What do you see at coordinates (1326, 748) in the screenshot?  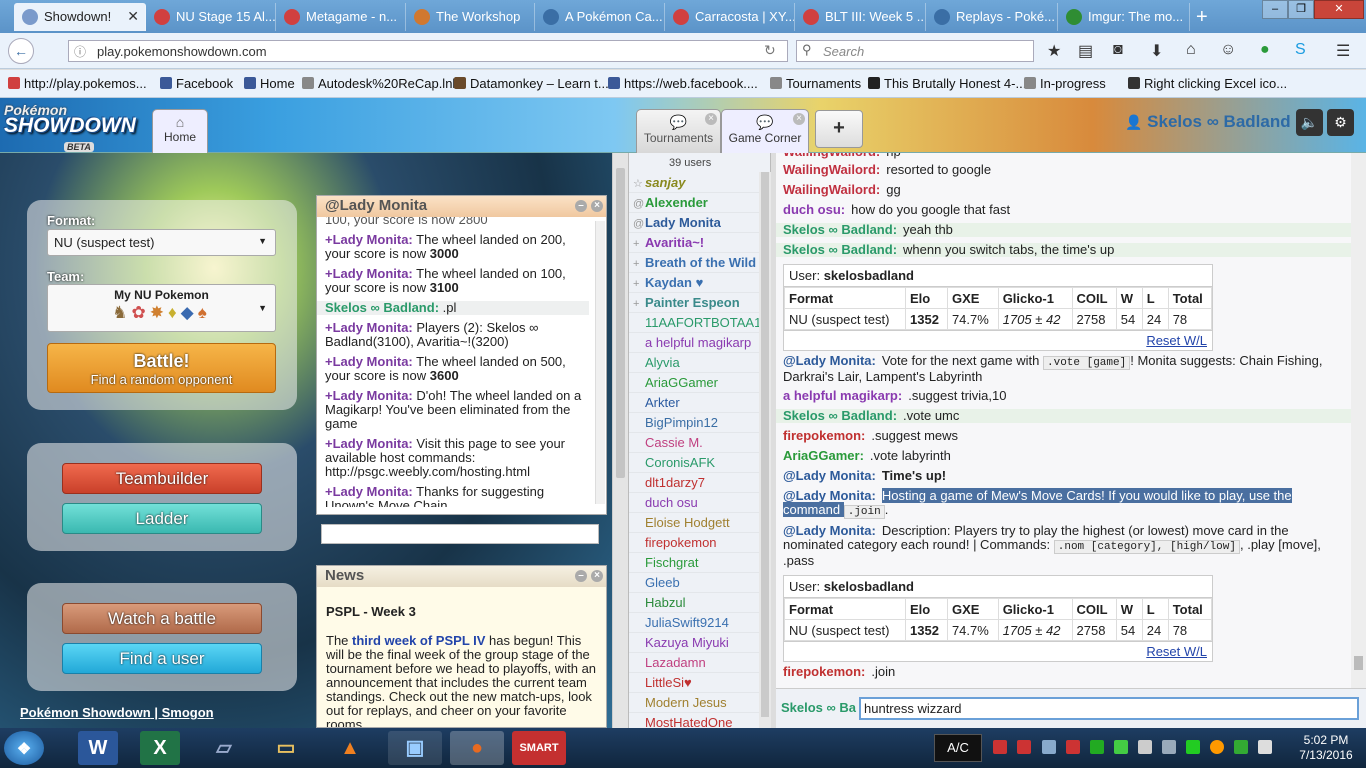 I see `clock: 5:02 PM 7/13/2016` at bounding box center [1326, 748].